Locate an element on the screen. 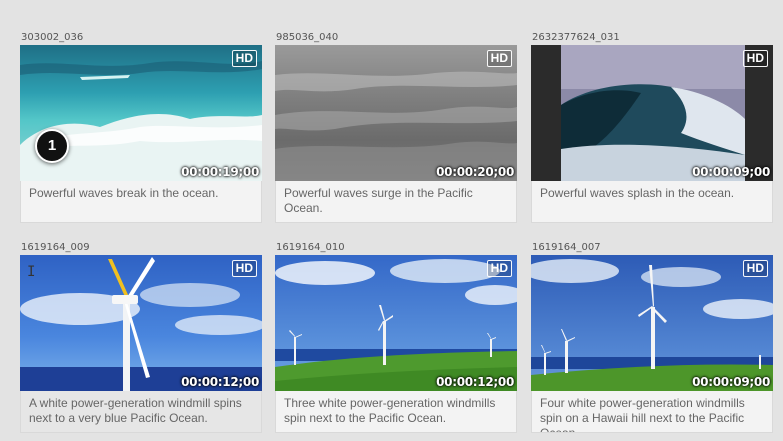 The width and height of the screenshot is (783, 441). clip-thumbnail-four-windmills: HD 00:00:09;00 is located at coordinates (652, 323).